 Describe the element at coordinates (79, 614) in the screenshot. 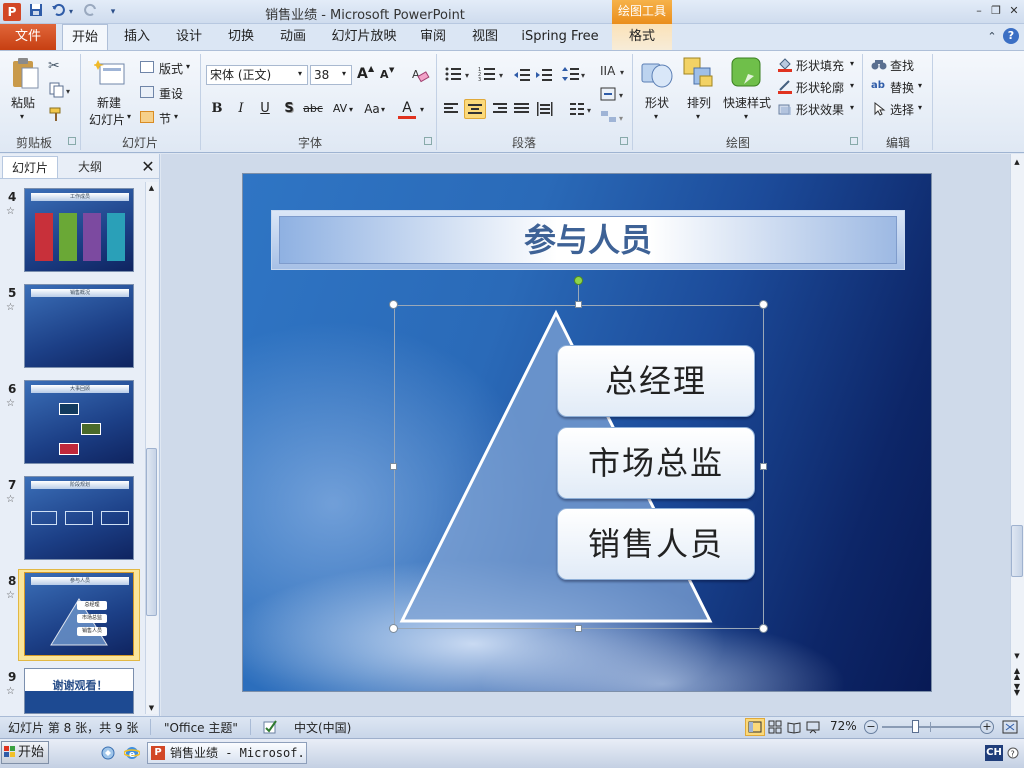

I see `slide-thumbnail-8: 参与人员 总经理 市场总监 销售人员` at that location.